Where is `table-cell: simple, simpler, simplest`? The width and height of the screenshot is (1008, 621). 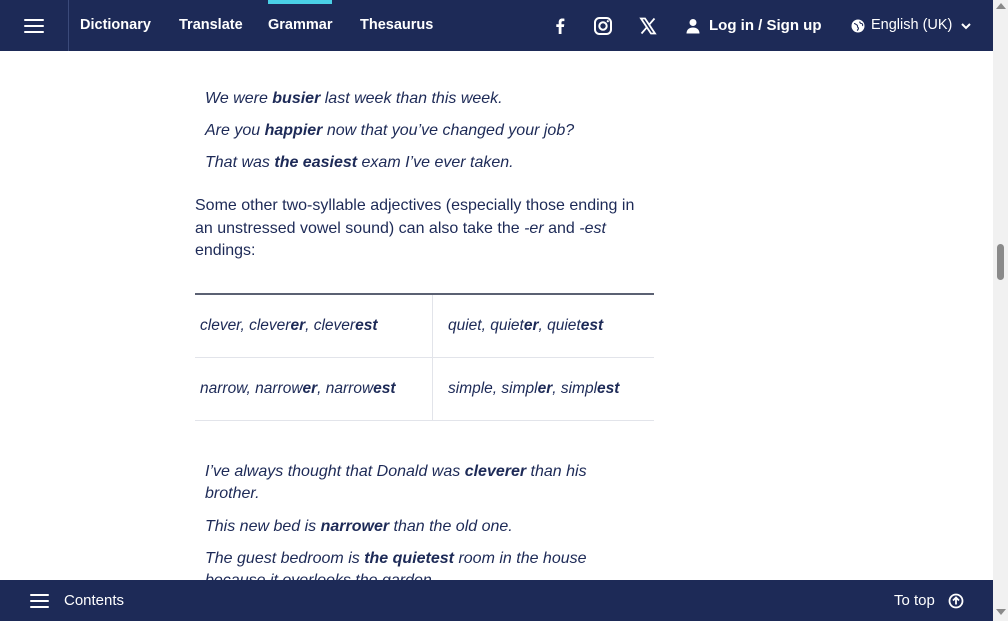 table-cell: simple, simpler, simplest is located at coordinates (543, 389).